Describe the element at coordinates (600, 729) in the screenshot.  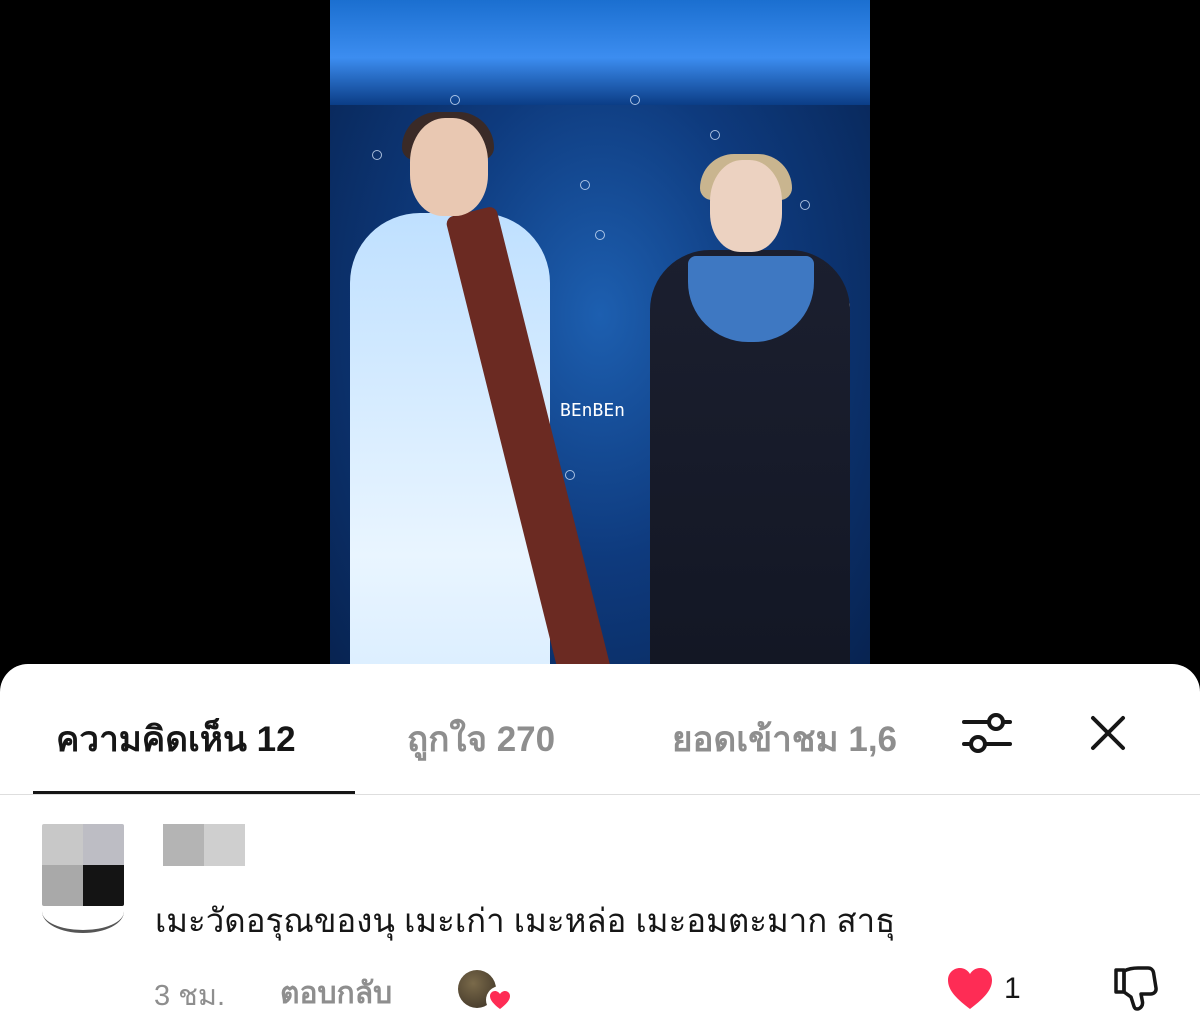
I see `sheet-tabs: ความคิดเห็น 12 ถูกใจ 270 ยอดเข้าชม 1,6` at that location.